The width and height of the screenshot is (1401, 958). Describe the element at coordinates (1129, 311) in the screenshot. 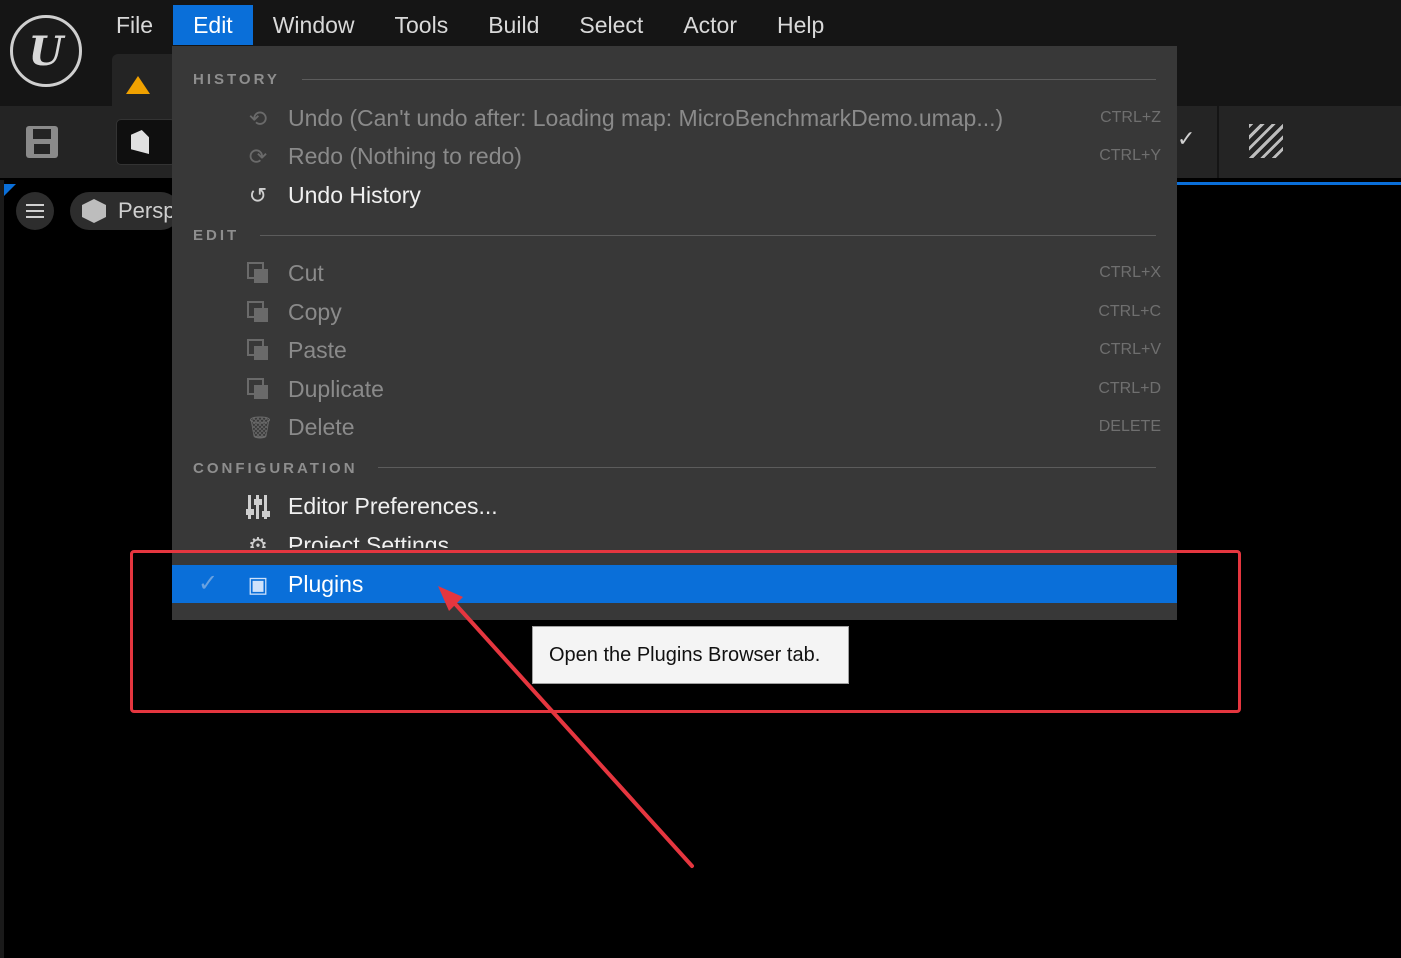

I see `menu-item-shortcut: CTRL+C` at that location.